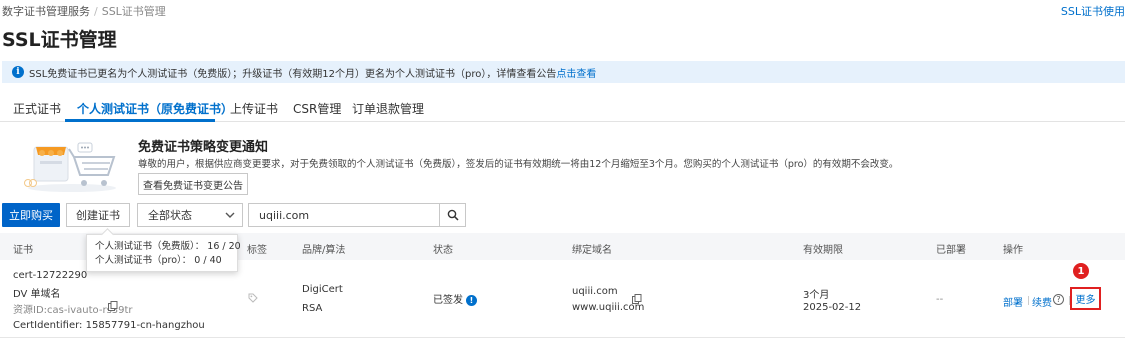 Image resolution: width=1125 pixels, height=339 pixels. Describe the element at coordinates (595, 291) in the screenshot. I see `bound-domain-1: uqiii.com` at that location.